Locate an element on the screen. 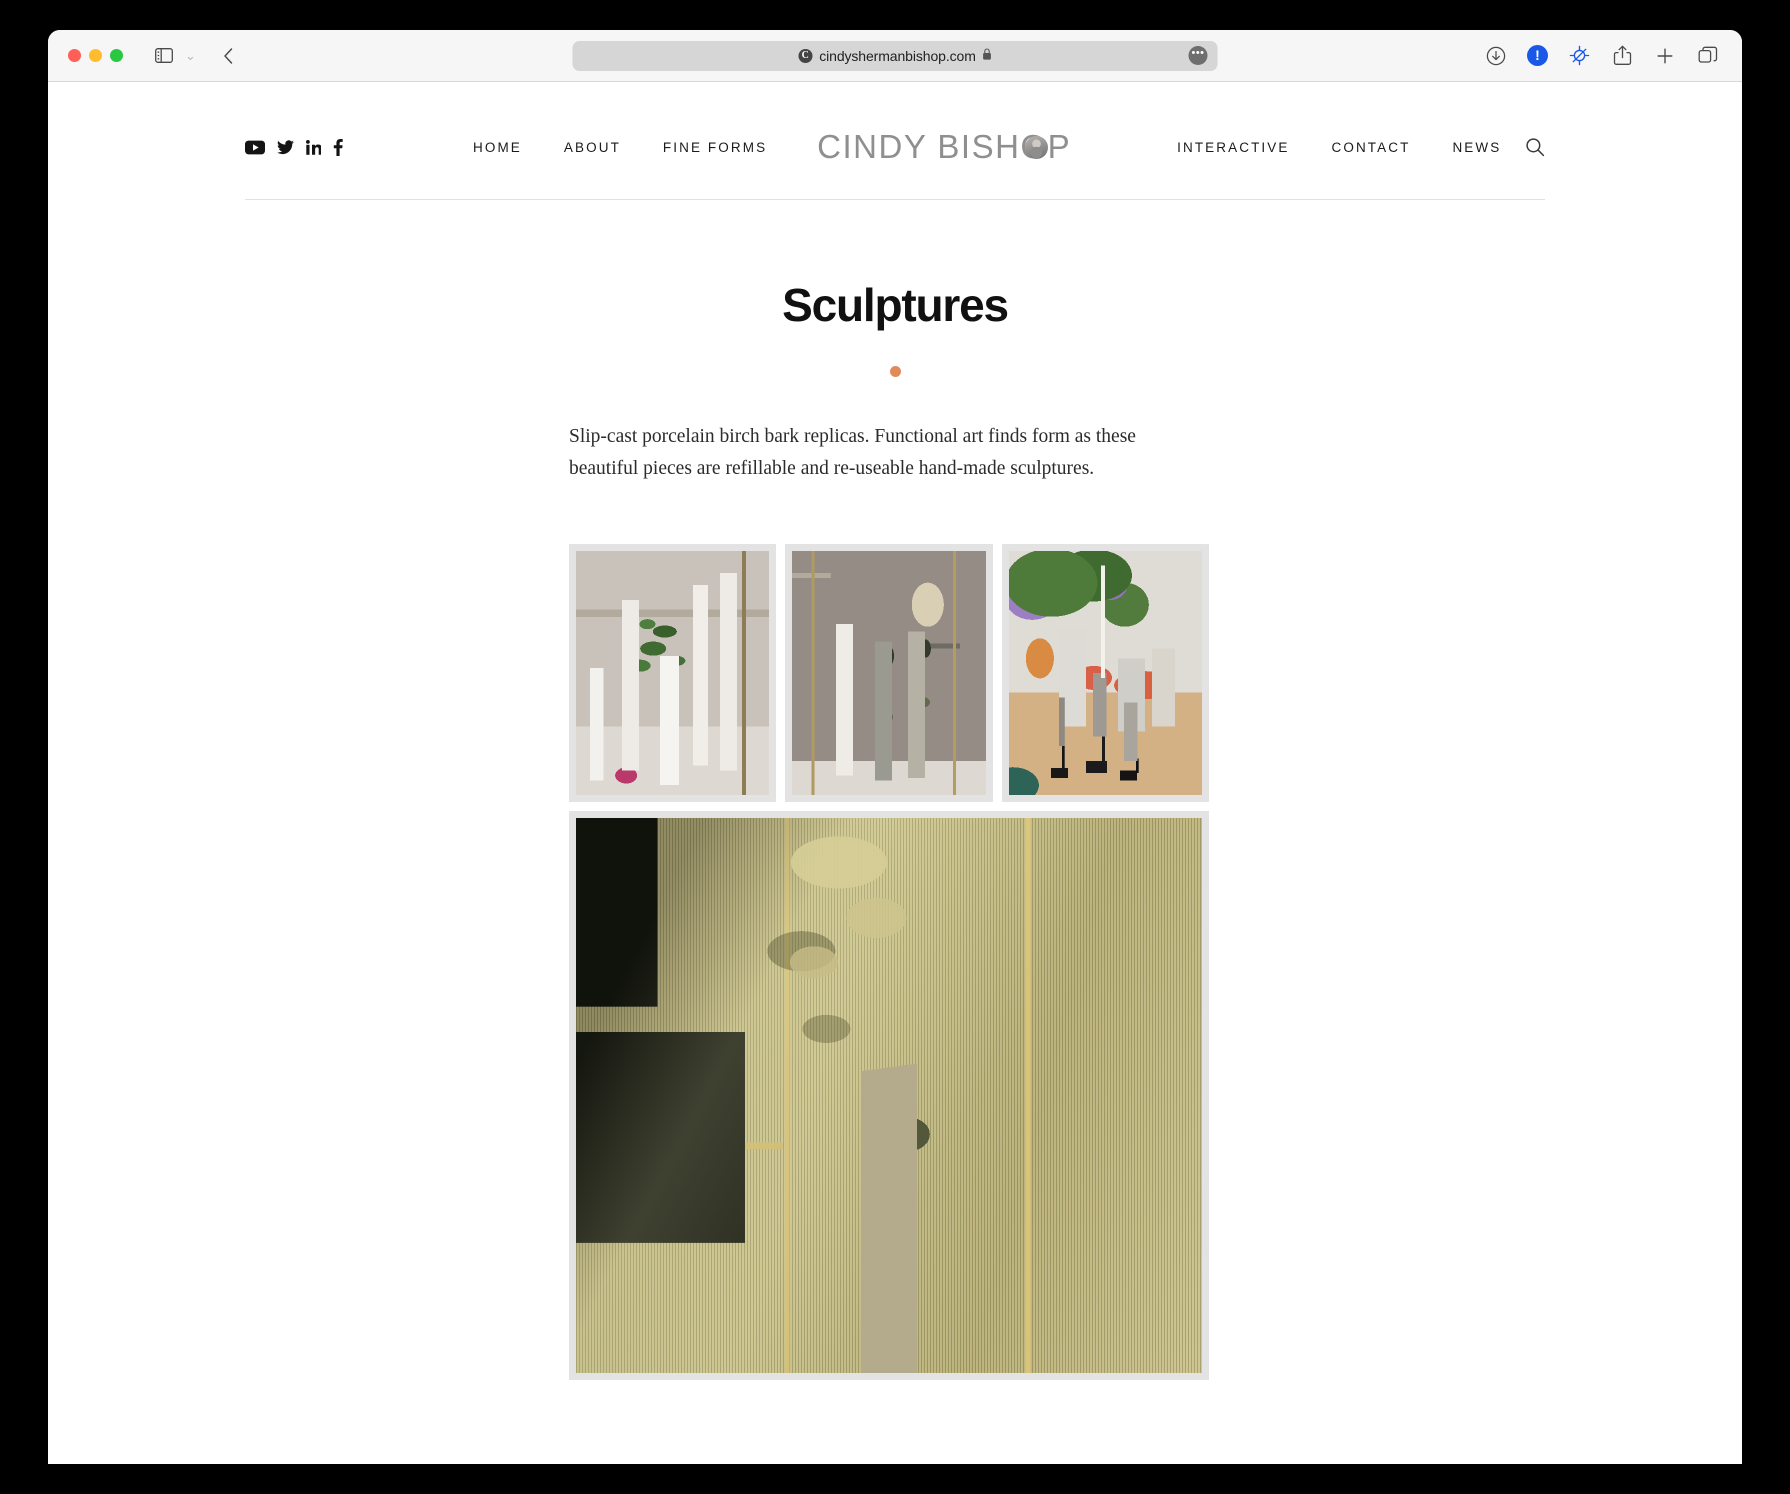 This screenshot has width=1790, height=1494. nav-item-home: HOME is located at coordinates (497, 147).